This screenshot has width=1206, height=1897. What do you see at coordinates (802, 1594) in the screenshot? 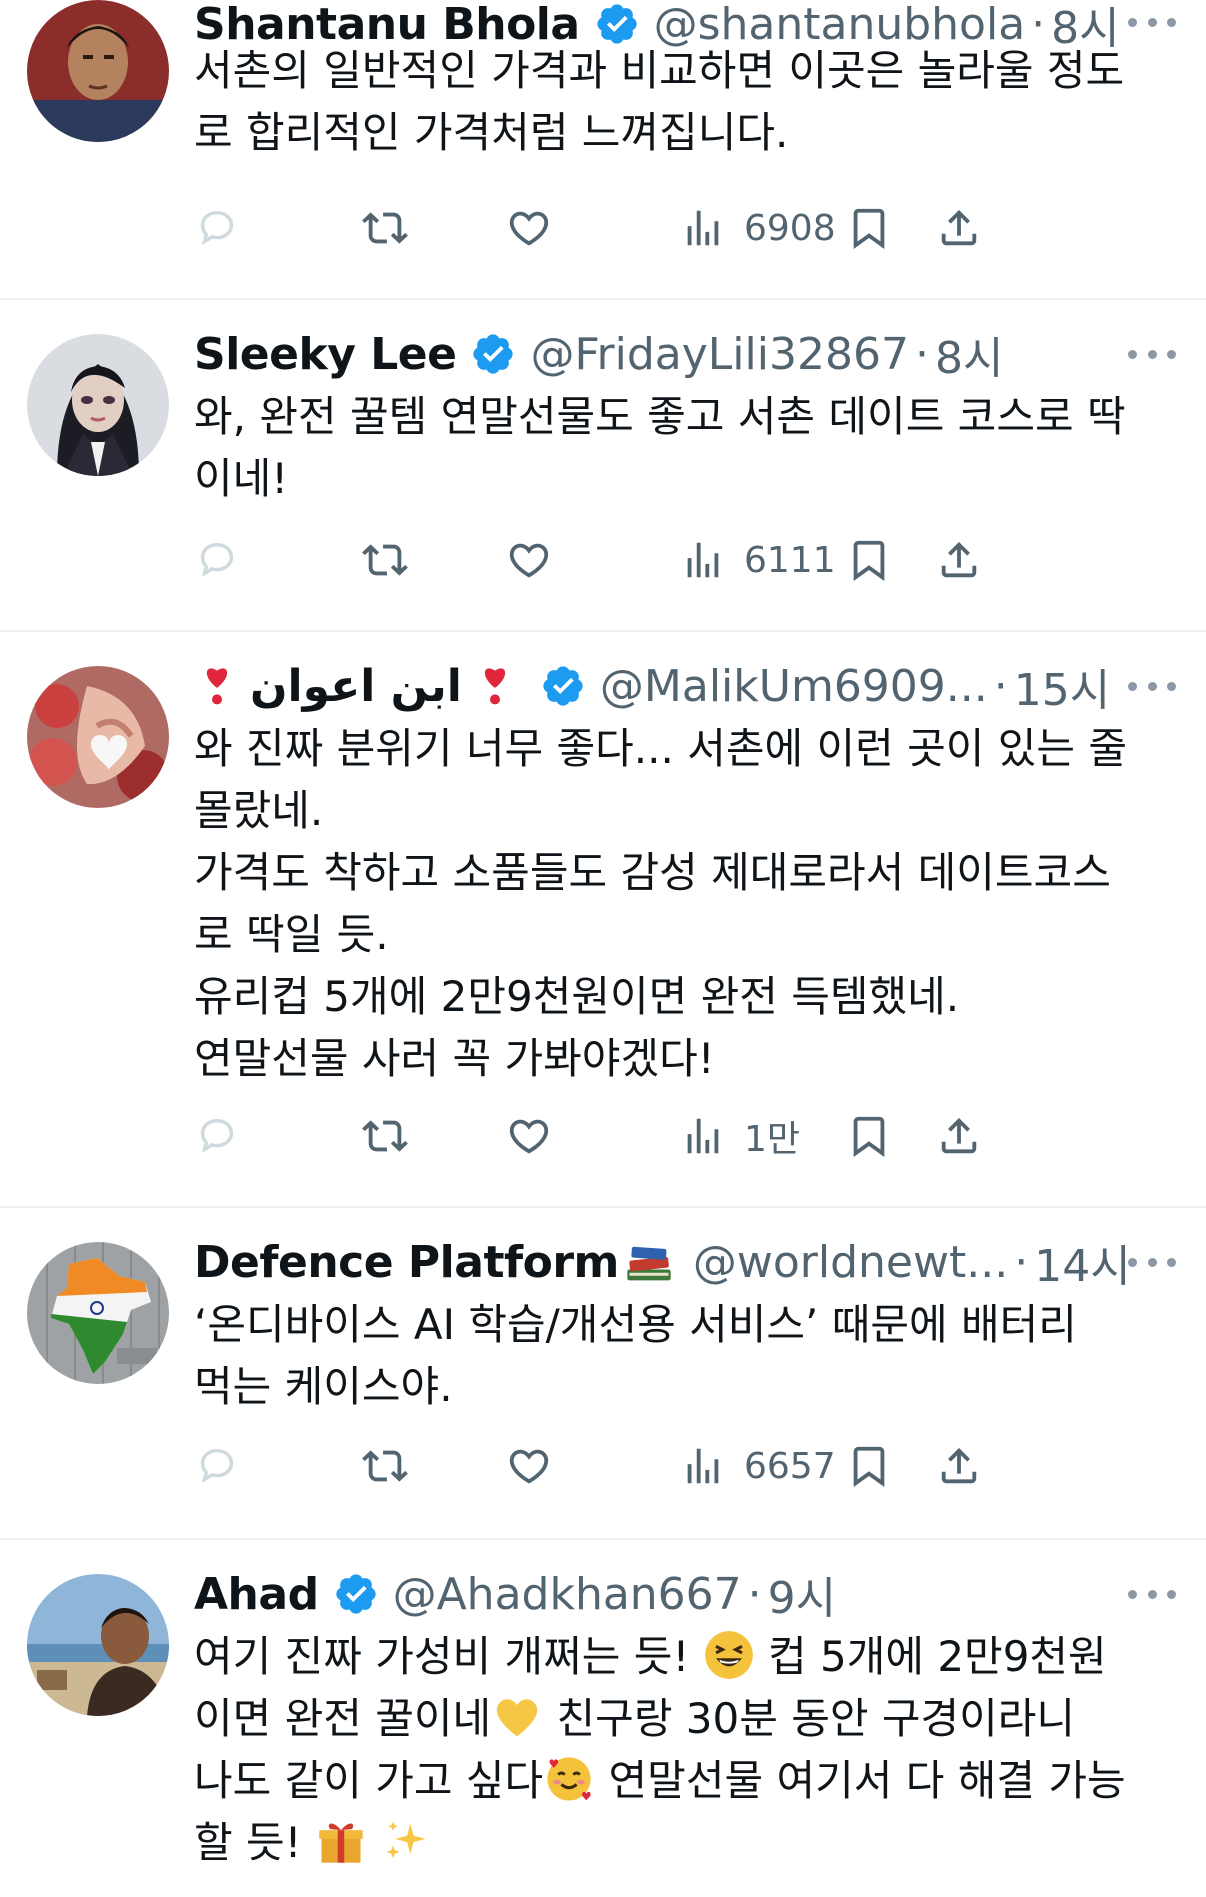
I see `timestamp: 9시` at bounding box center [802, 1594].